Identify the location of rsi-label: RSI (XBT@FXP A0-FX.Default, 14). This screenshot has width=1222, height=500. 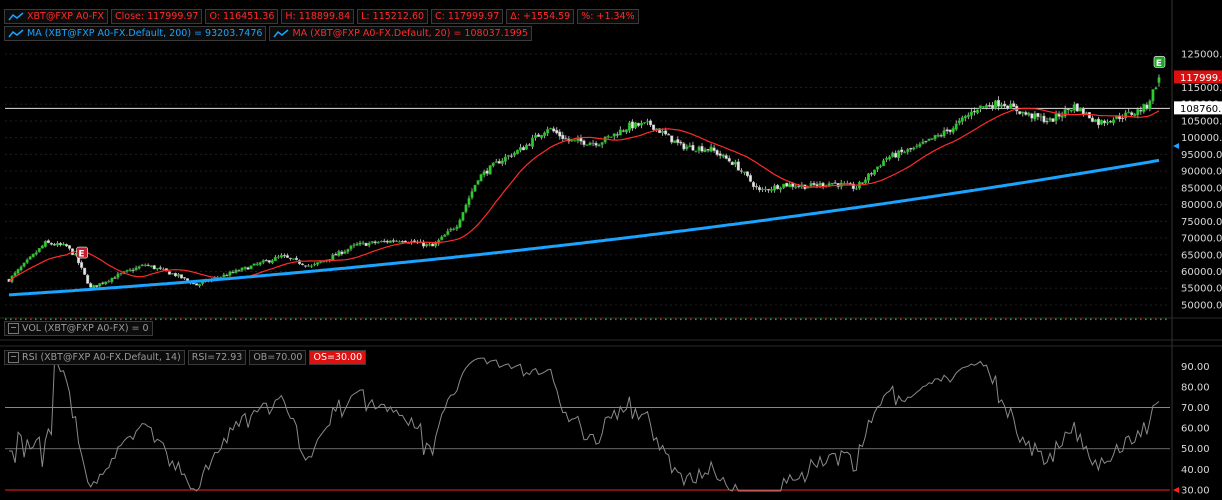
(101, 357).